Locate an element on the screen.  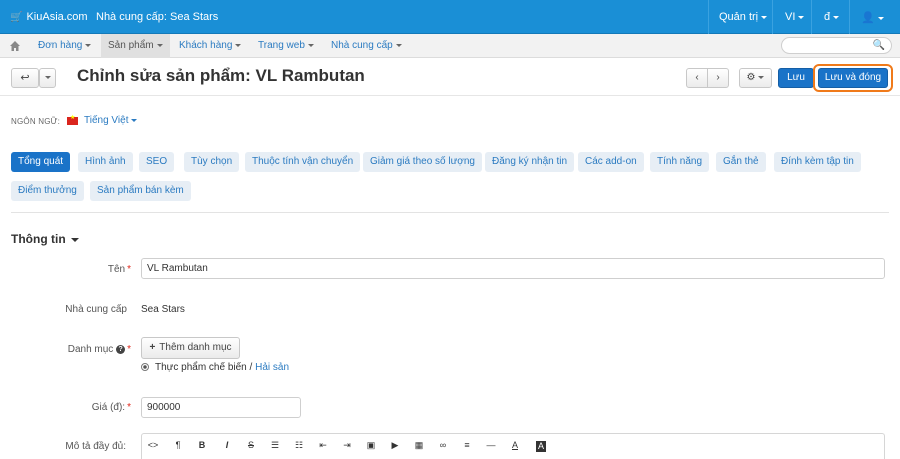
add-category-button: + Thêm danh mục is located at coordinates (190, 348).